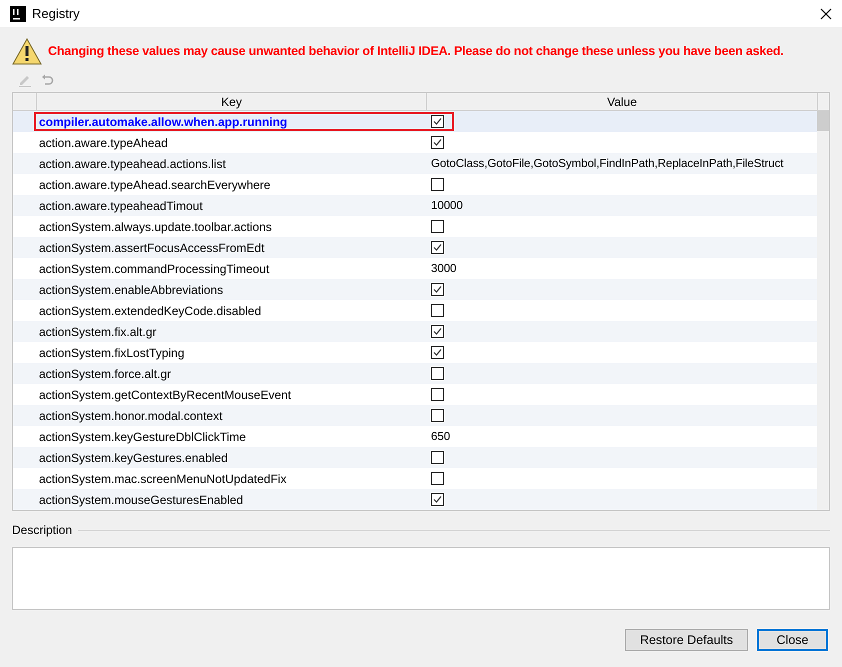 This screenshot has width=842, height=667. What do you see at coordinates (134, 458) in the screenshot?
I see `table-cell-text: actionSystem.keyGestures.enabled` at bounding box center [134, 458].